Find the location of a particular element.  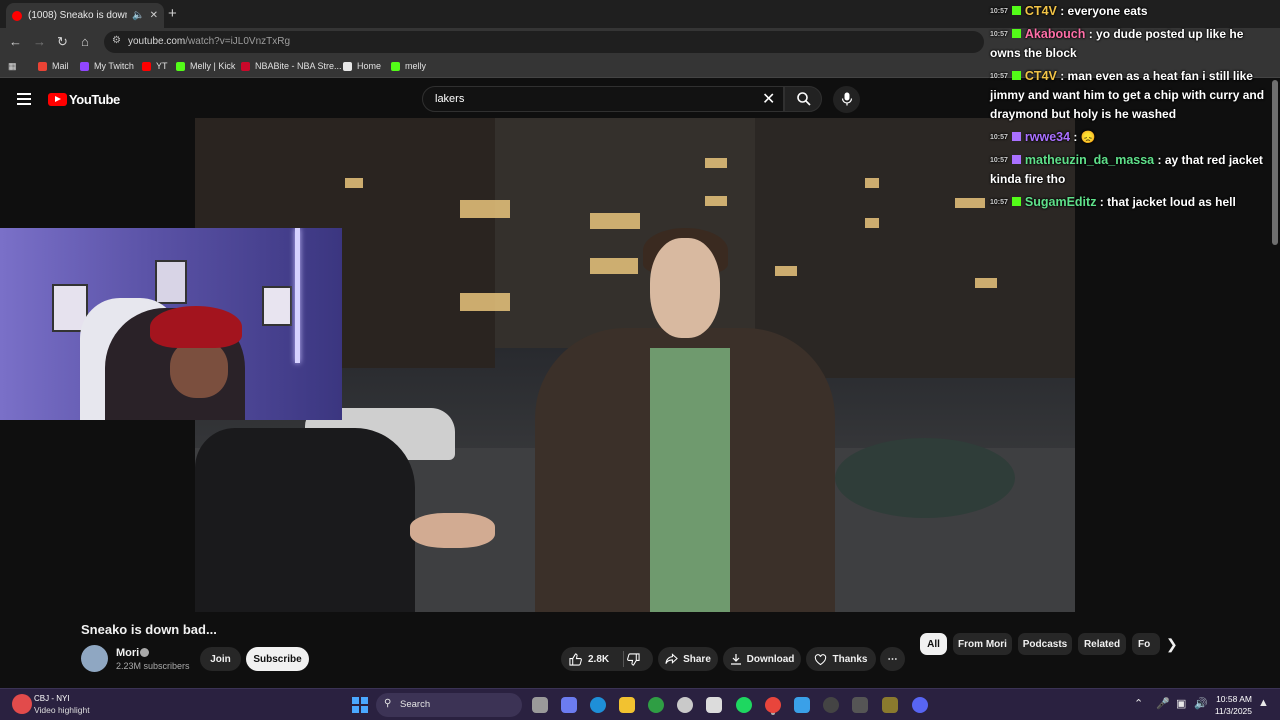

streamer-facecam is located at coordinates (171, 324).